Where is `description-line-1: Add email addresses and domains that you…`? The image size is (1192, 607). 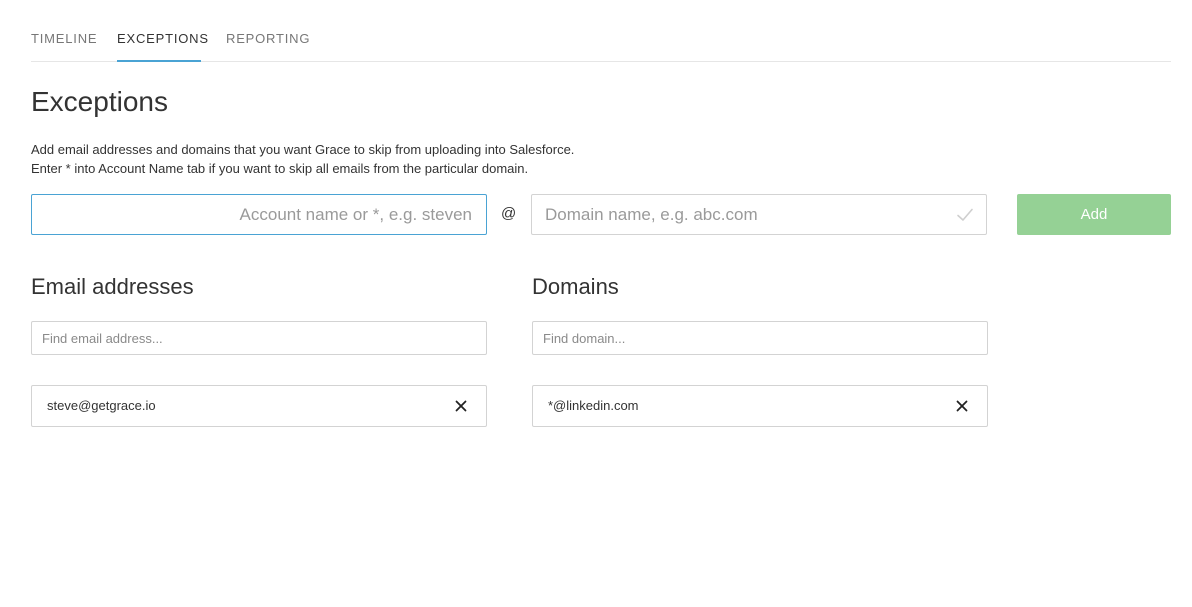
description-line-1: Add email addresses and domains that you… is located at coordinates (303, 149).